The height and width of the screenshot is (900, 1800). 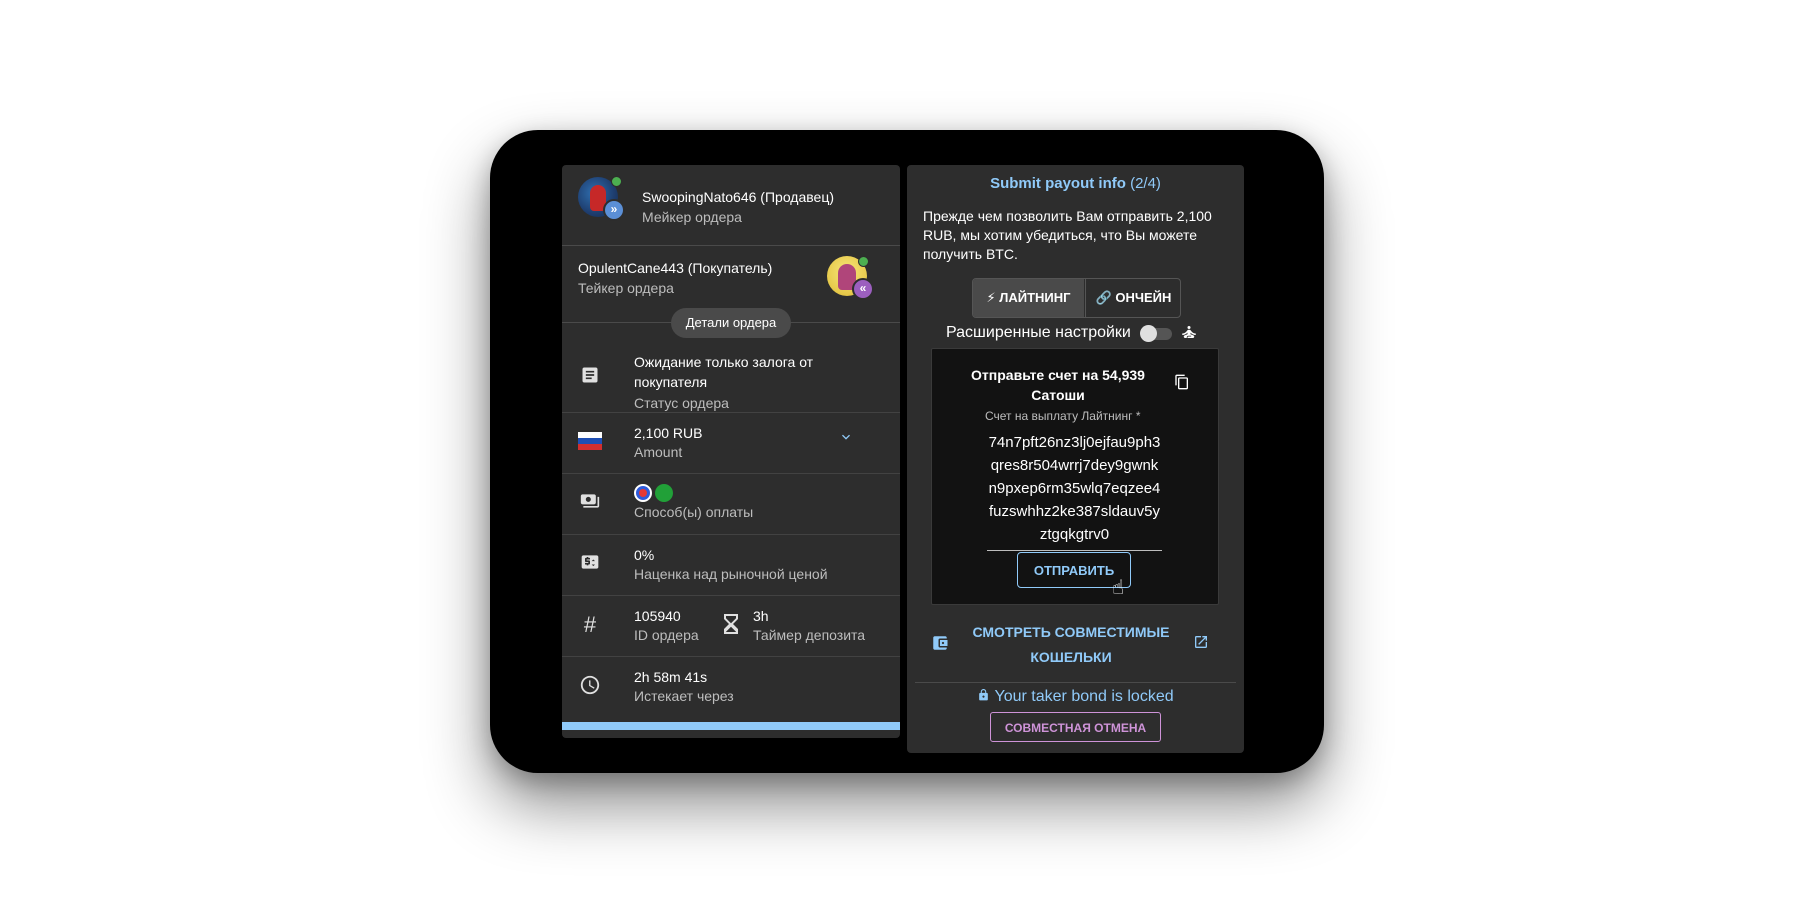 What do you see at coordinates (1084, 696) in the screenshot?
I see `bond-status-text: Your taker bond is locked` at bounding box center [1084, 696].